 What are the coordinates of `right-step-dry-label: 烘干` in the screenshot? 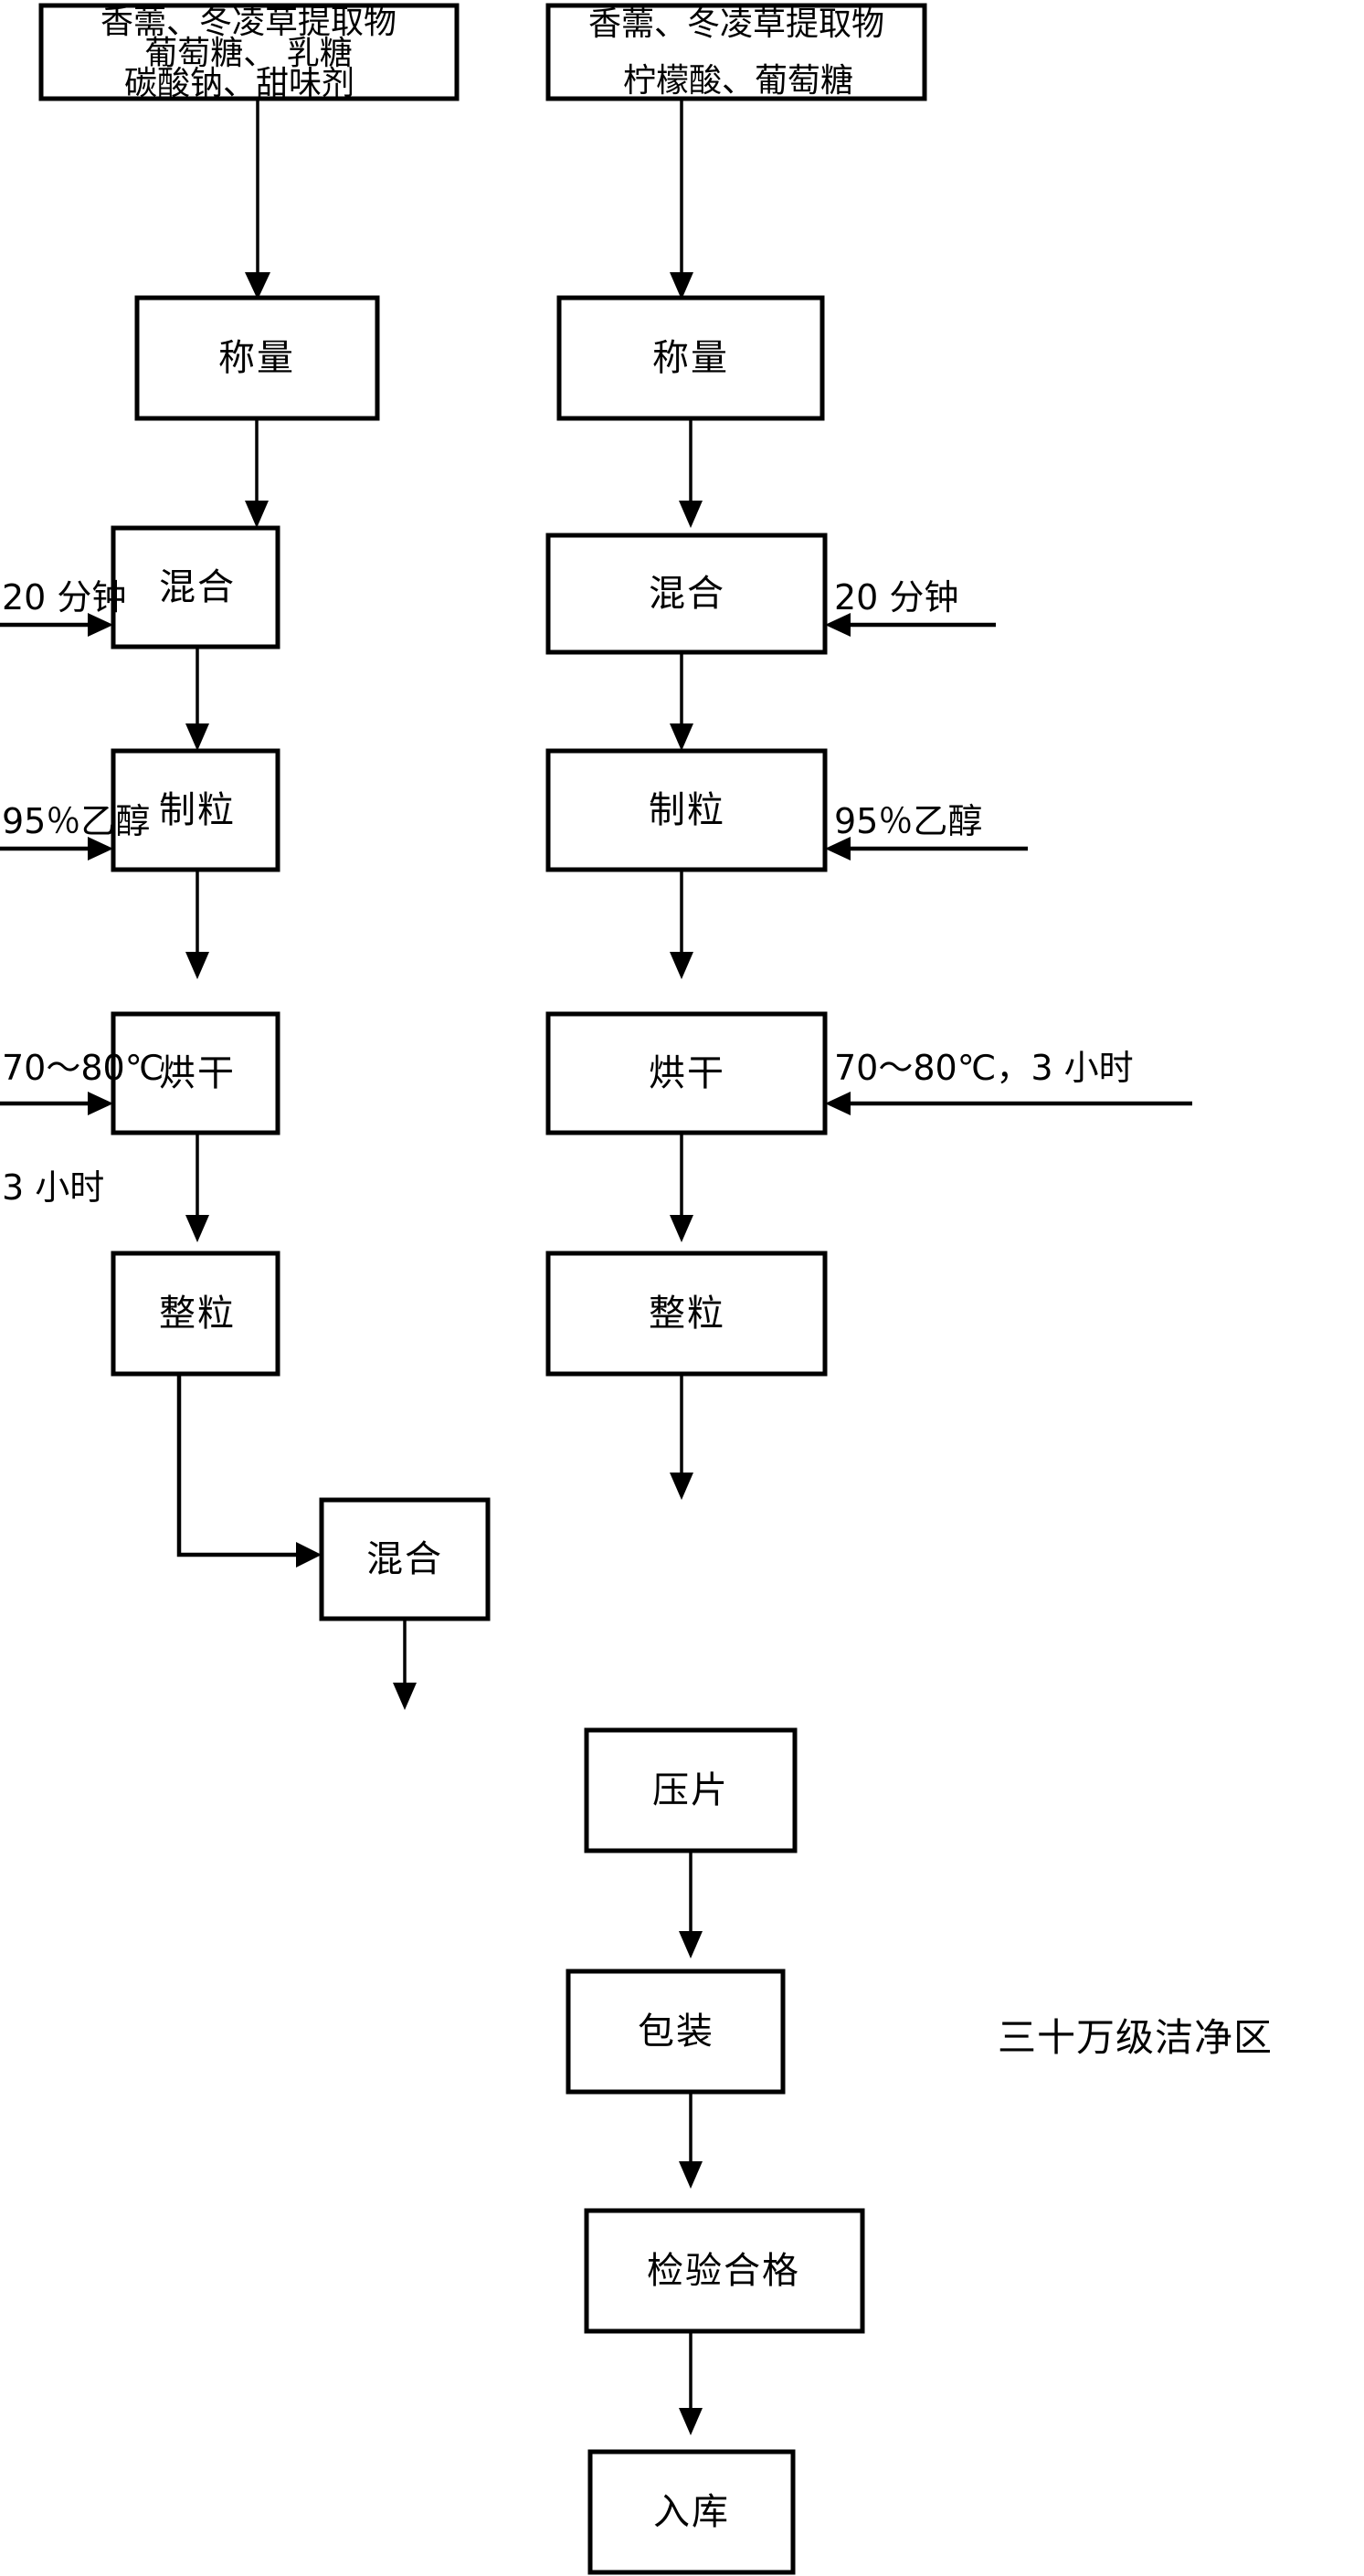 It's located at (687, 1073).